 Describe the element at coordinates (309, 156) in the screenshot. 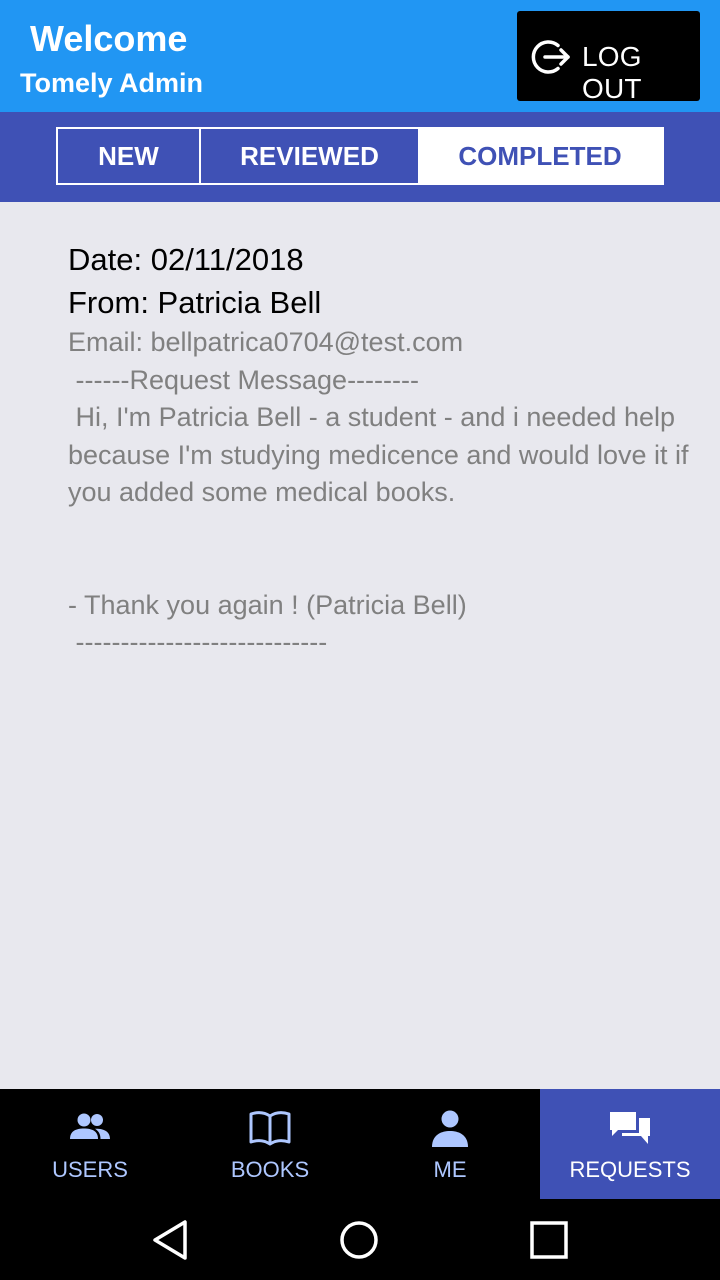

I see `tab-reviewed: REVIEWED` at that location.